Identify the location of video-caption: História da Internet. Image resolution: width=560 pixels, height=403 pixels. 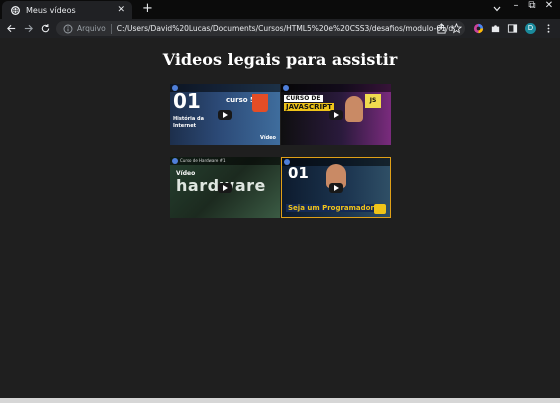
(188, 122).